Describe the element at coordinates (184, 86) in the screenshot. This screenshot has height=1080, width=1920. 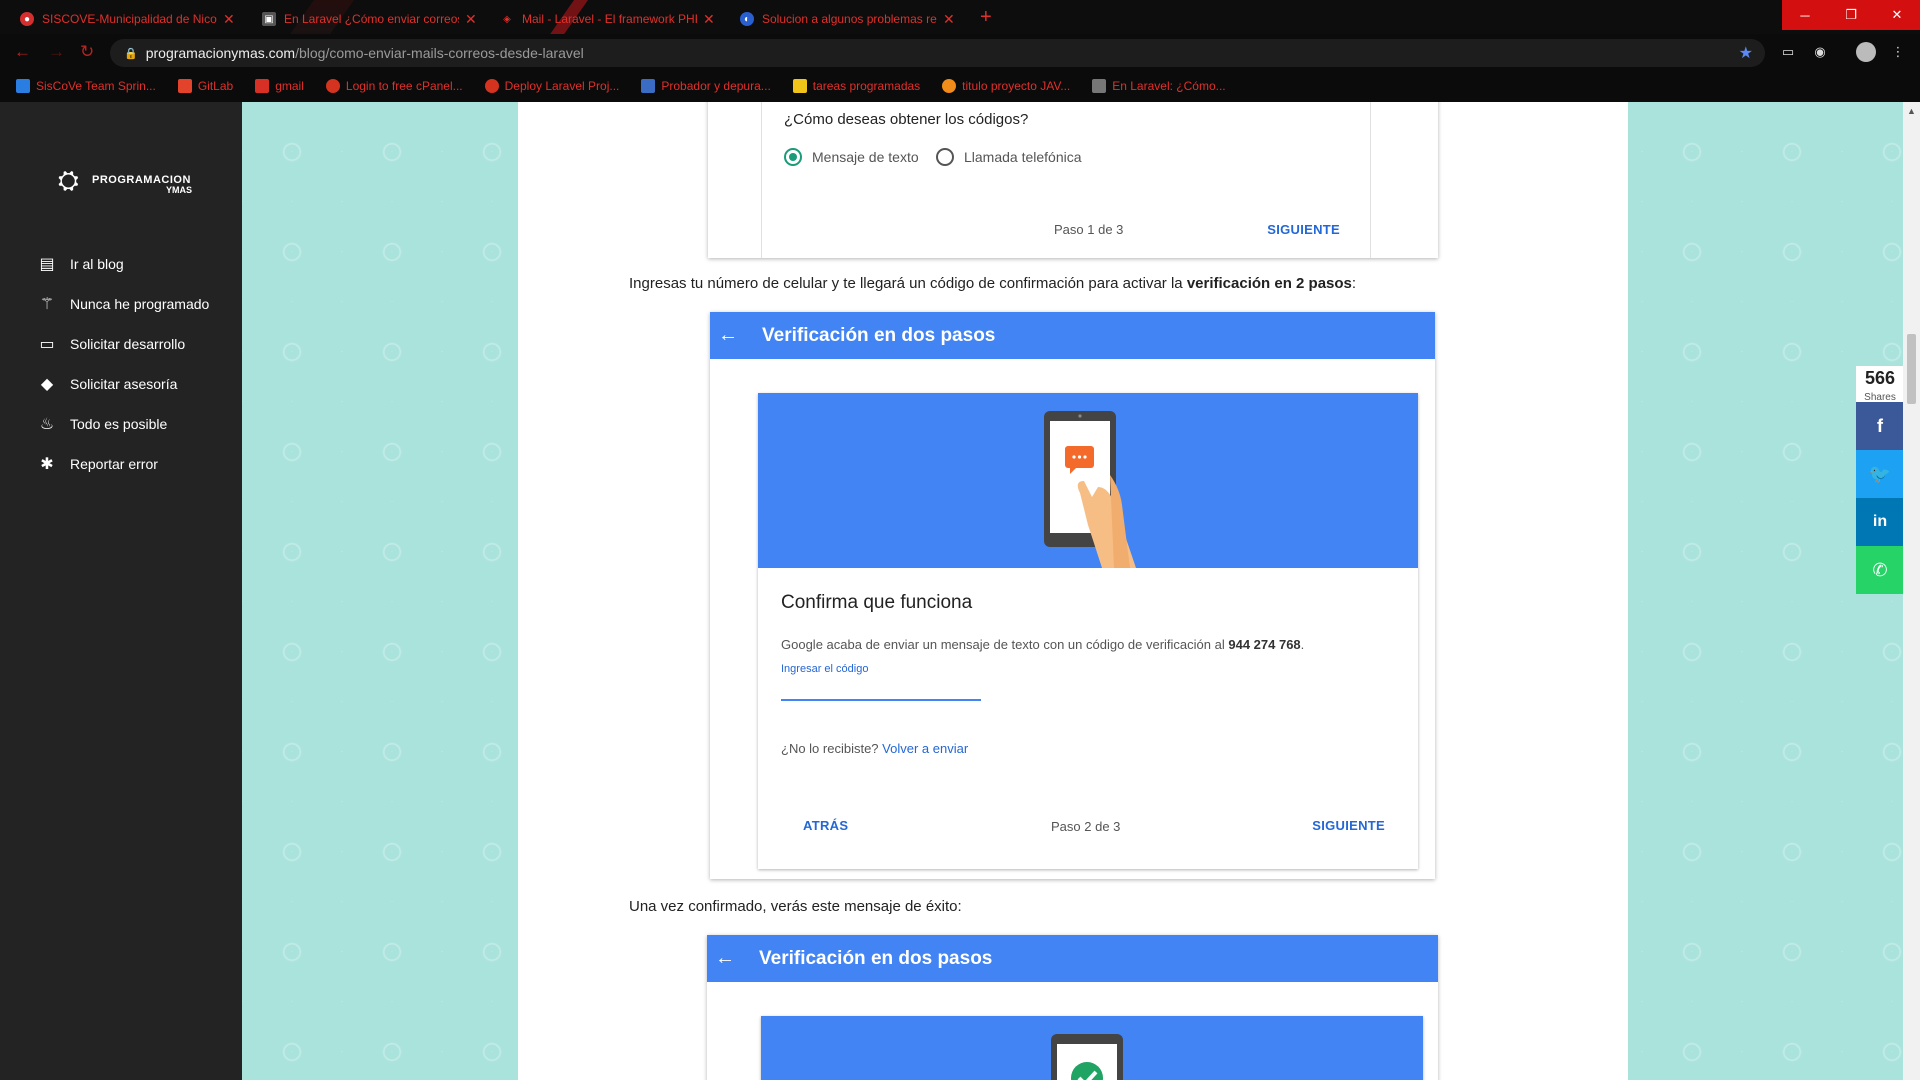
I see `gitlab-icon` at that location.